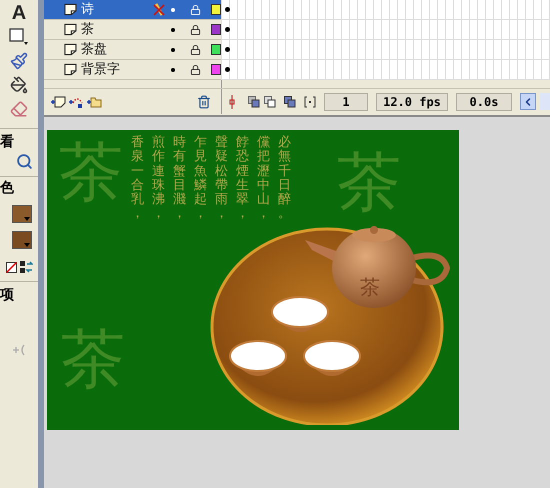  I want to click on current-frame-field: 1, so click(346, 101).